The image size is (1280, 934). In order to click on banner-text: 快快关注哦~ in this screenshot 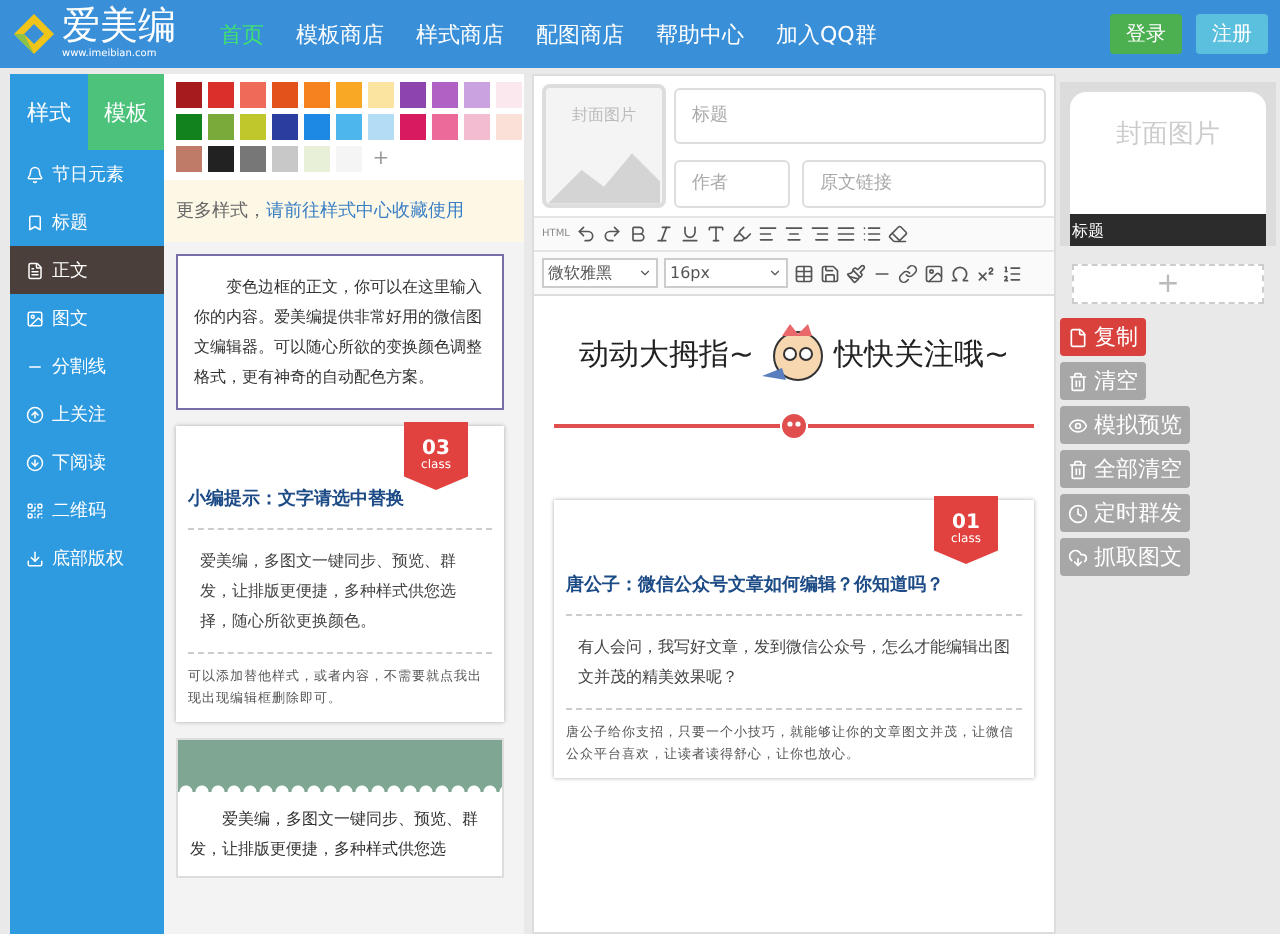, I will do `click(922, 354)`.